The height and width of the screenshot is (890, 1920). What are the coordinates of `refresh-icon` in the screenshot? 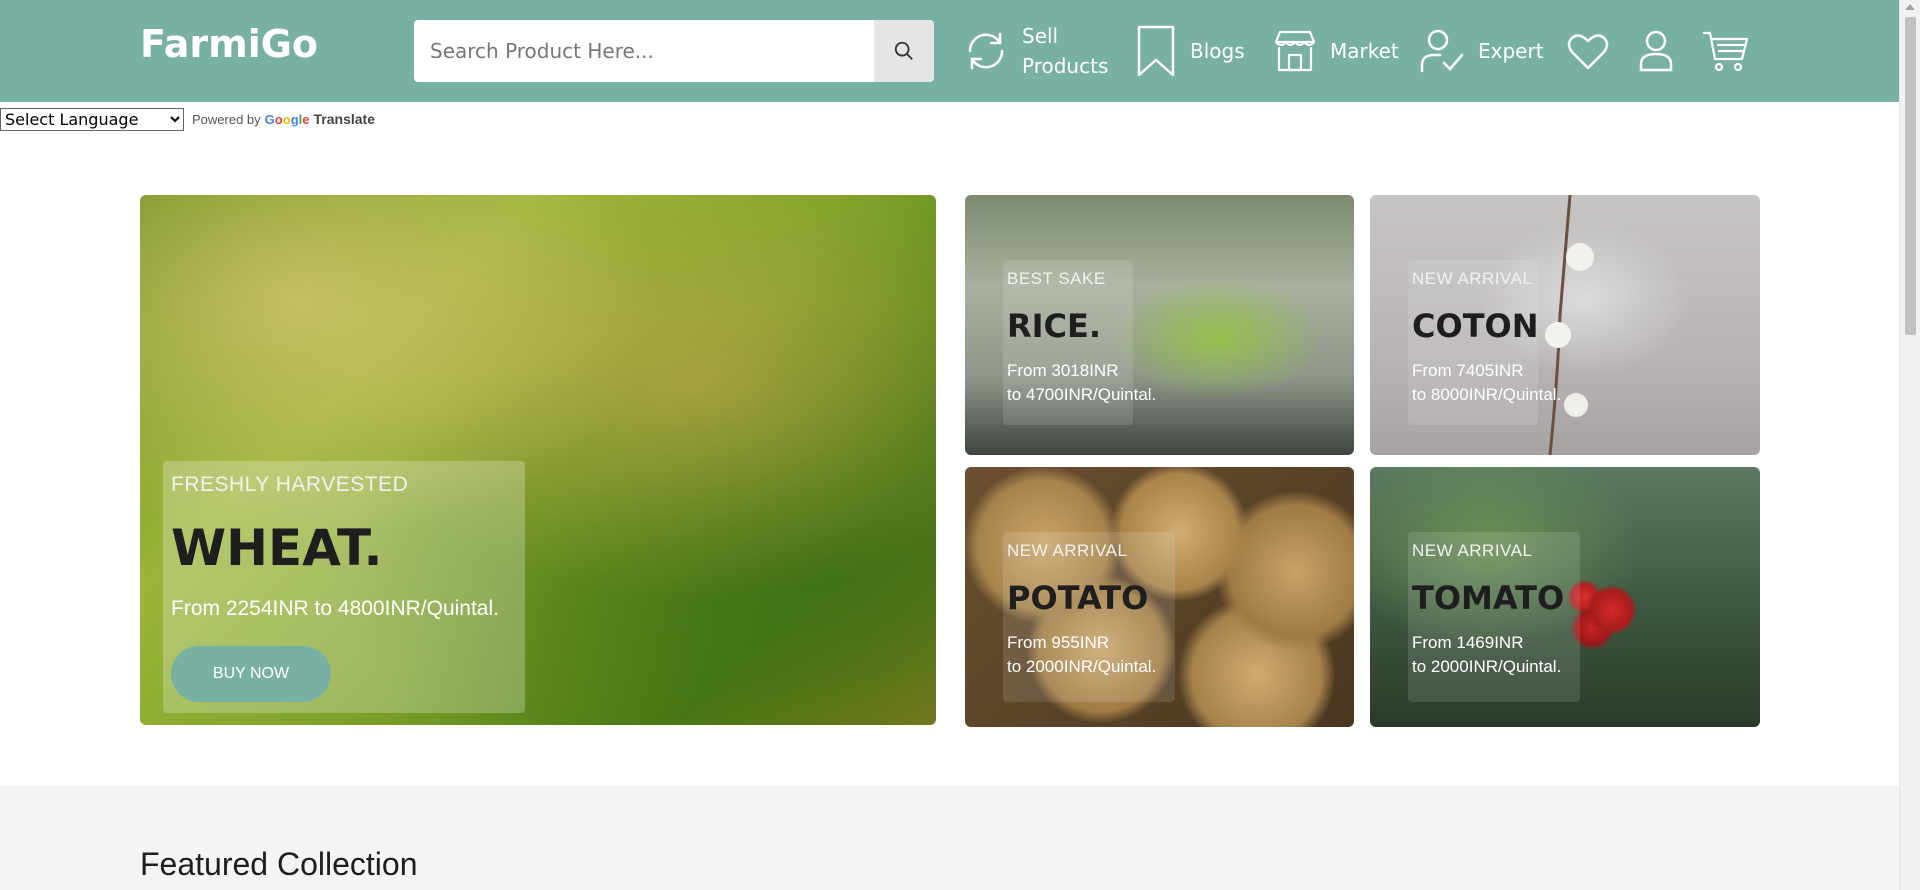 It's located at (986, 51).